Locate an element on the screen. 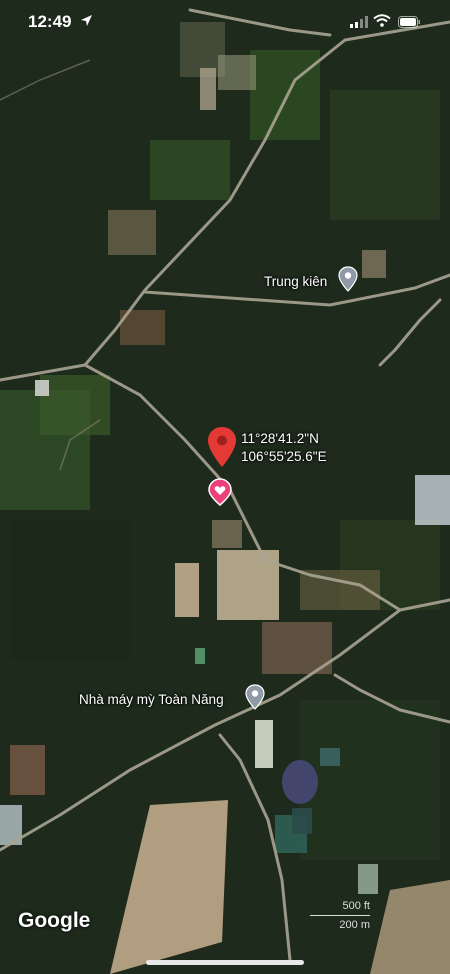  place-label-nha-may-my-toan-nang: Nhà máy mỳ Toàn Năng is located at coordinates (151, 699).